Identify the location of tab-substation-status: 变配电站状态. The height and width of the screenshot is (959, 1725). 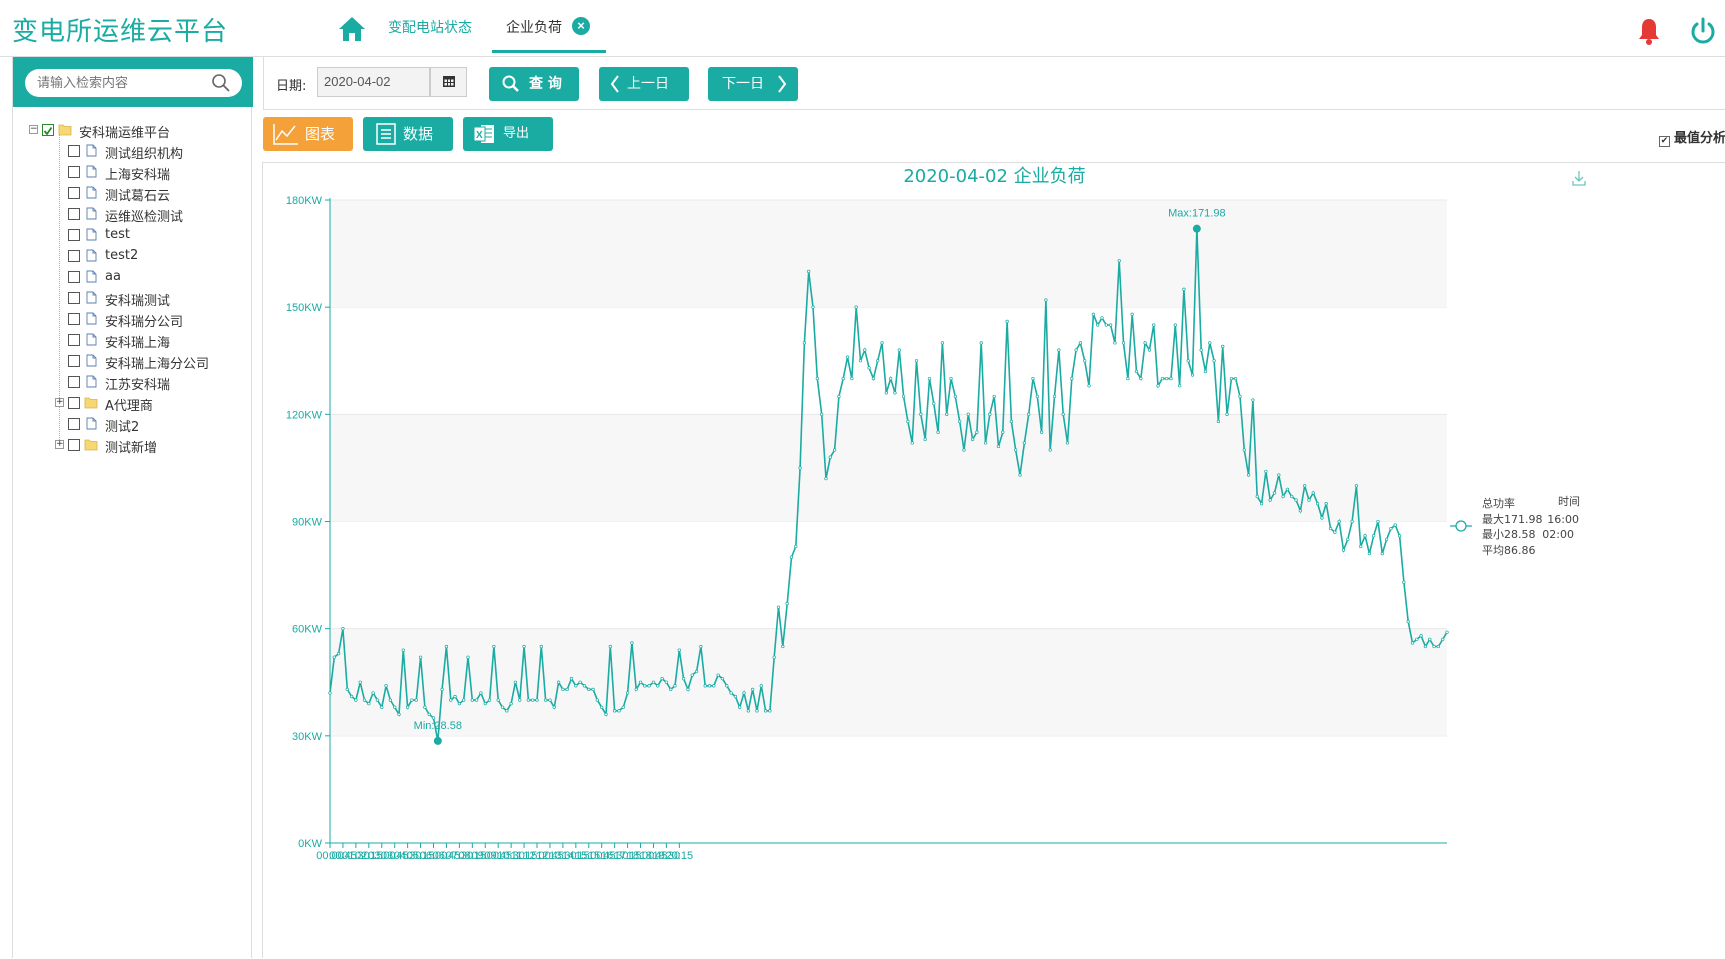
(430, 27).